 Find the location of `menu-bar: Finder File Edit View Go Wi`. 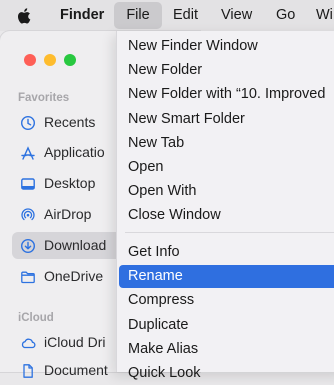

menu-bar: Finder File Edit View Go Wi is located at coordinates (167, 15).